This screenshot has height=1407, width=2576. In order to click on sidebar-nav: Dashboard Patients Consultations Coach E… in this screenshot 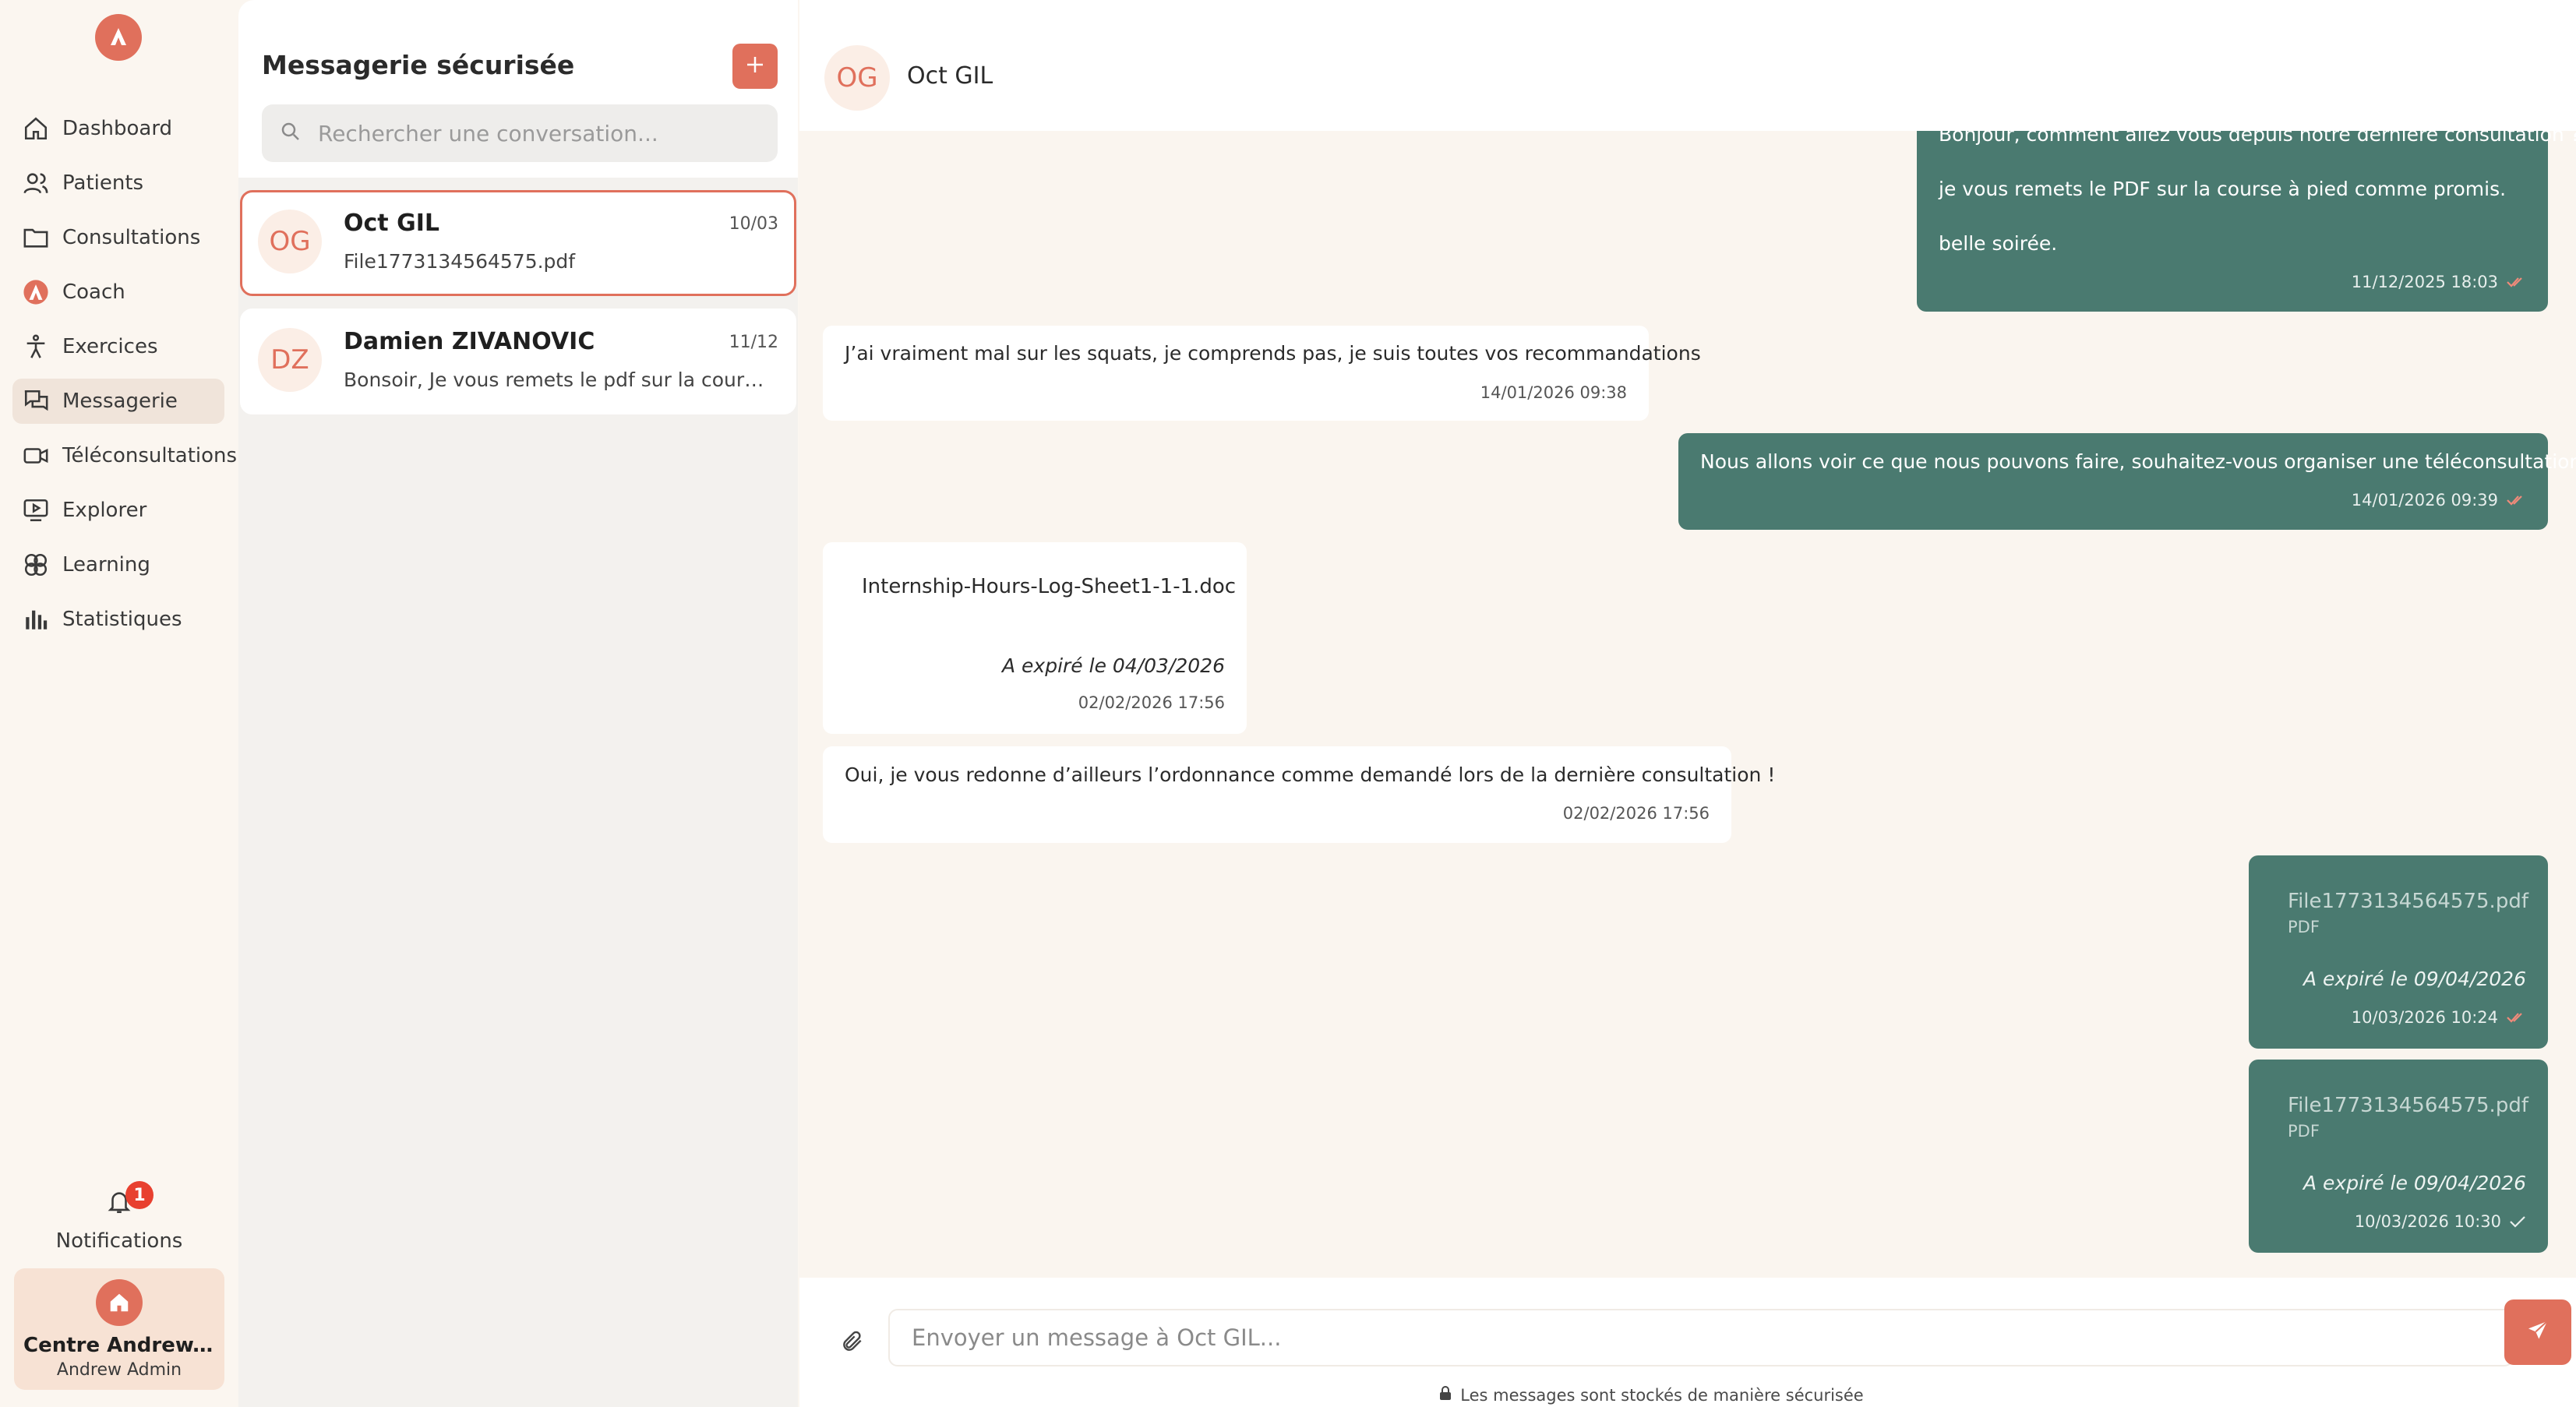, I will do `click(124, 378)`.